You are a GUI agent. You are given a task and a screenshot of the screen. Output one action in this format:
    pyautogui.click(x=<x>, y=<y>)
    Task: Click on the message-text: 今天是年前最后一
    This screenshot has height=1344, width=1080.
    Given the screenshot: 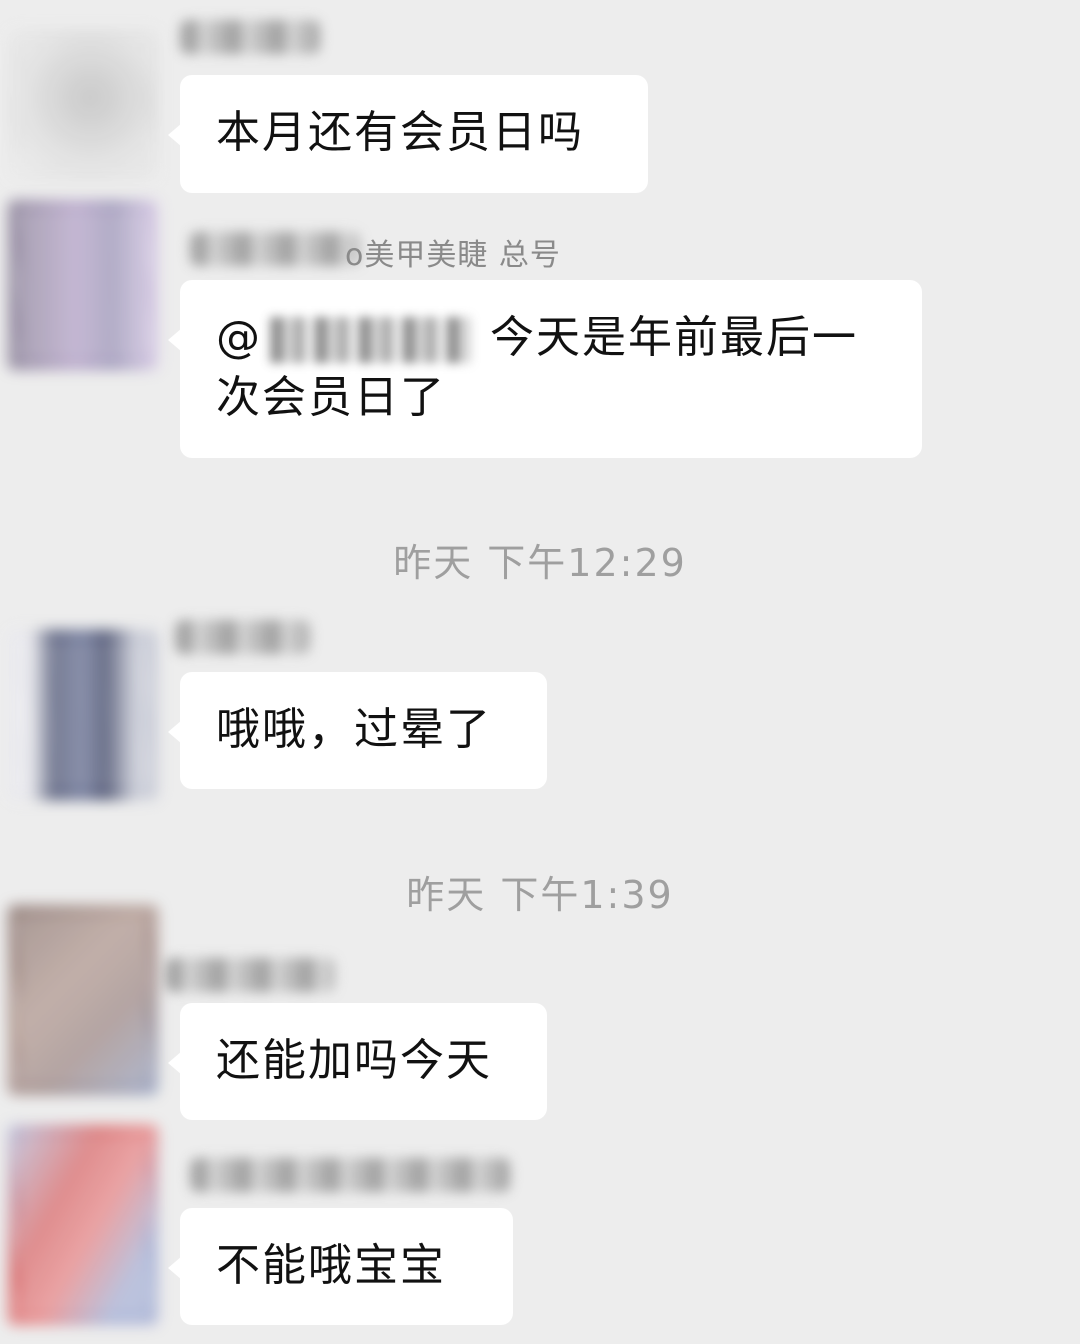 What is the action you would take?
    pyautogui.click(x=674, y=337)
    